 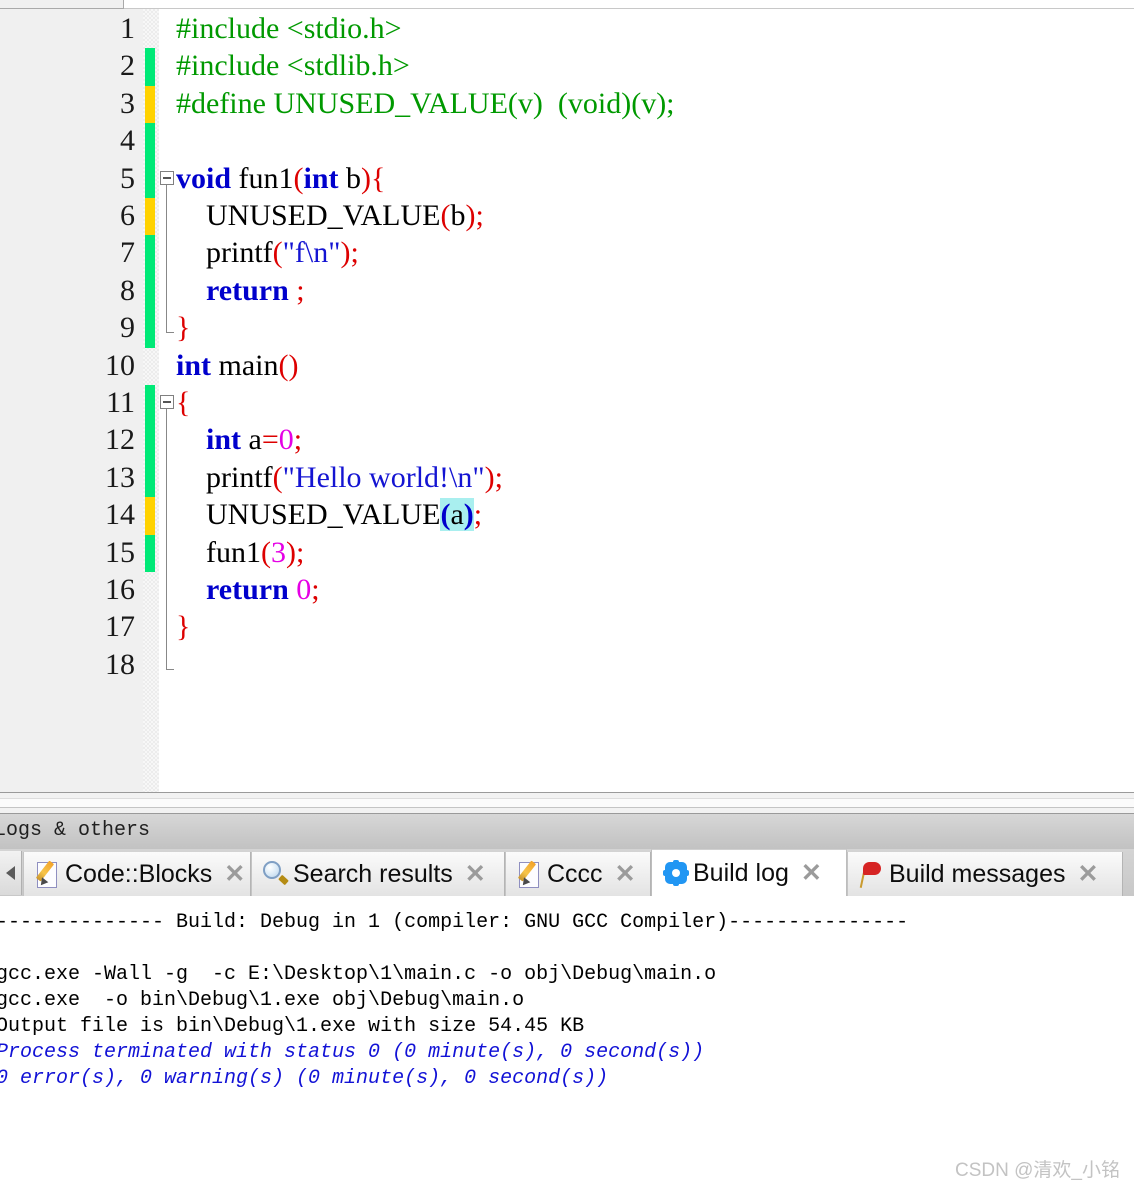 I want to click on panel-splitter-grip, so click(x=567, y=803).